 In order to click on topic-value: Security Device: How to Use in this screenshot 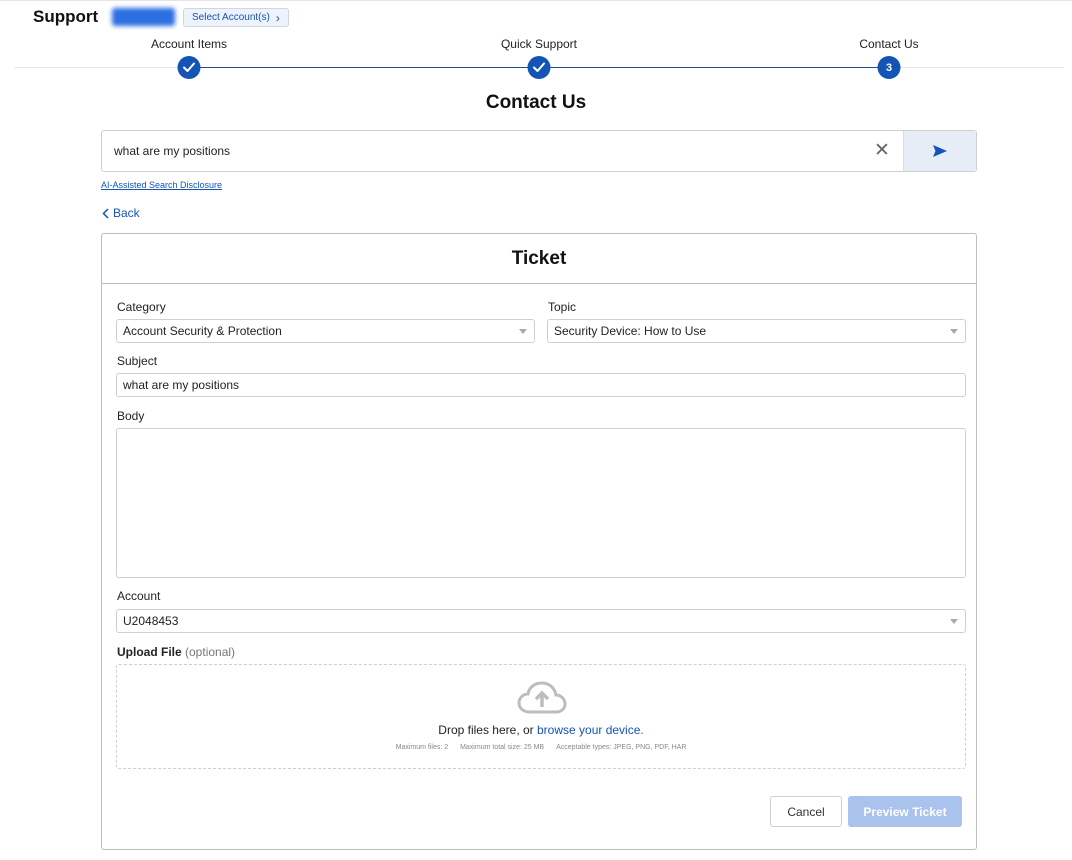, I will do `click(630, 331)`.